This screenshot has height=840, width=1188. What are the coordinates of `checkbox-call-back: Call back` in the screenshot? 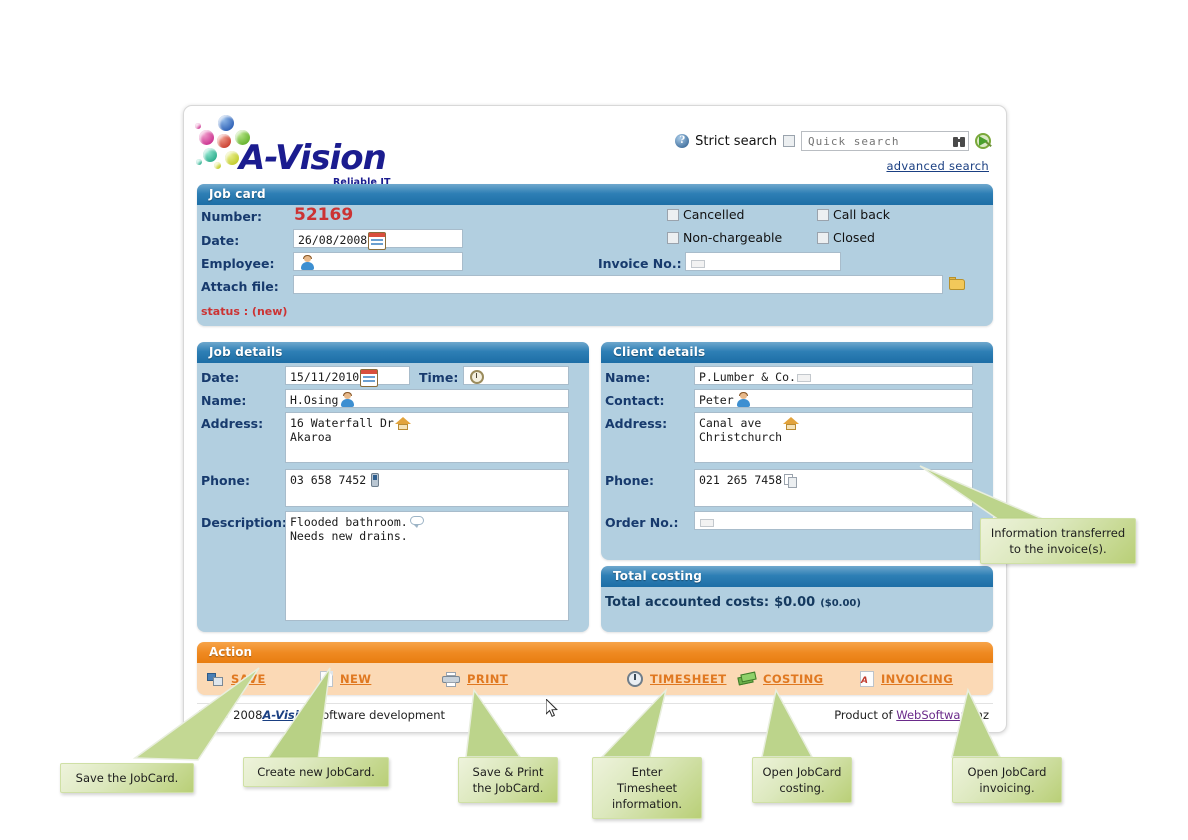 It's located at (853, 214).